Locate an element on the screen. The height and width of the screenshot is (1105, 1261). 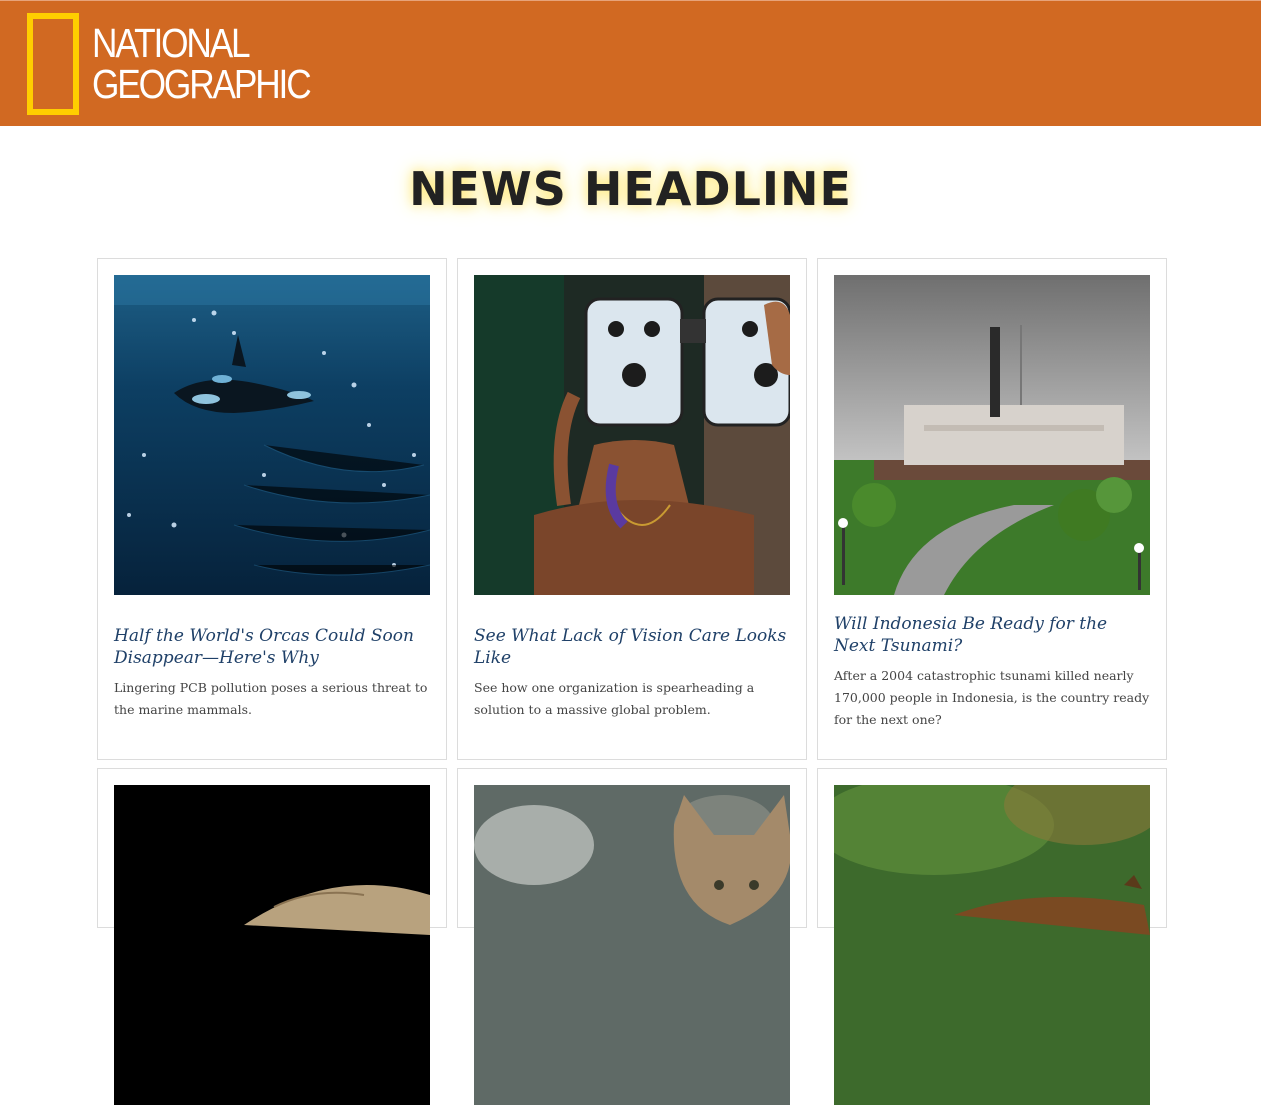
ship-on-land-photo is located at coordinates (992, 435).